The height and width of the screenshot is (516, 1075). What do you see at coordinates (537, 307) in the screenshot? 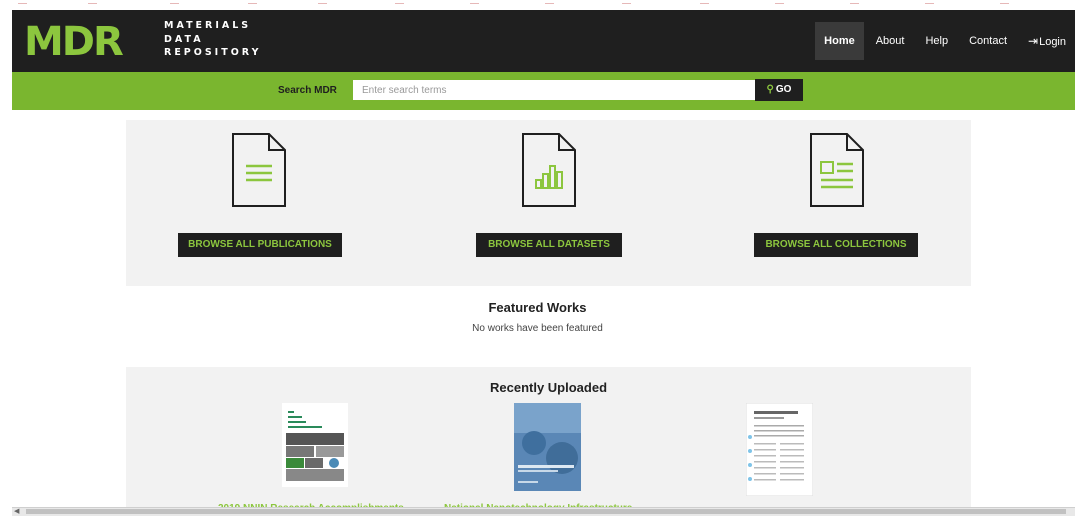
I see `featured-works-title: Featured Works` at bounding box center [537, 307].